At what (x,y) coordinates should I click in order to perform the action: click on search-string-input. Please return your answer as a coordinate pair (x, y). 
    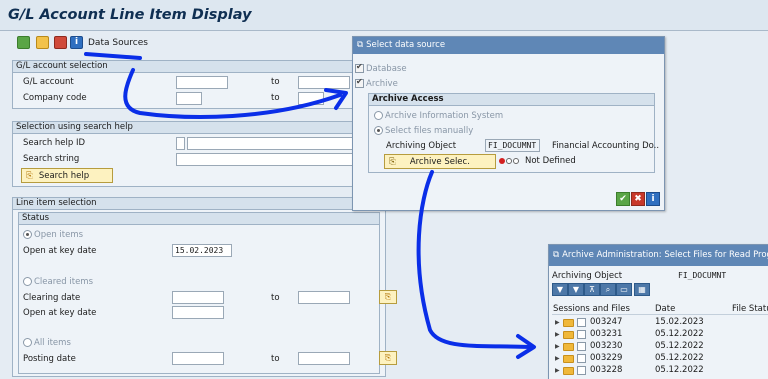
    Looking at the image, I should click on (274, 159).